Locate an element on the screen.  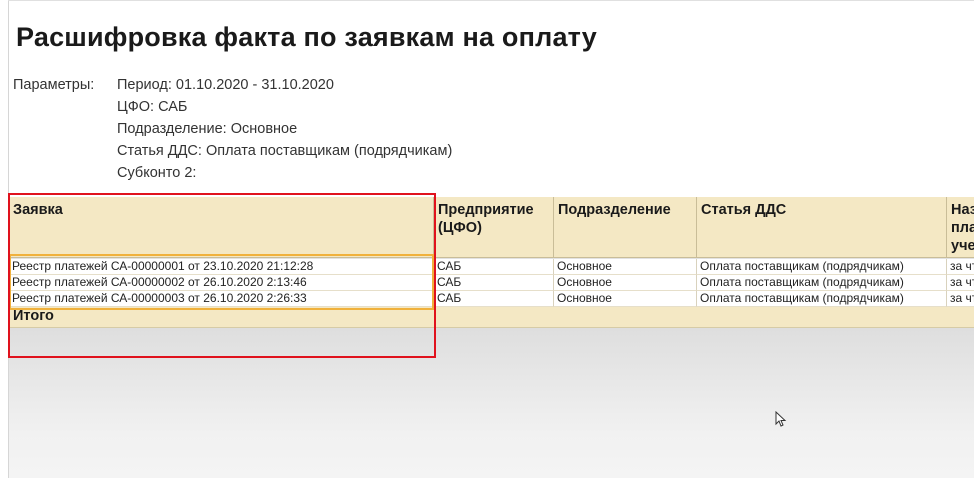
column-header-purpose: Наз пла уче is located at coordinates (960, 227).